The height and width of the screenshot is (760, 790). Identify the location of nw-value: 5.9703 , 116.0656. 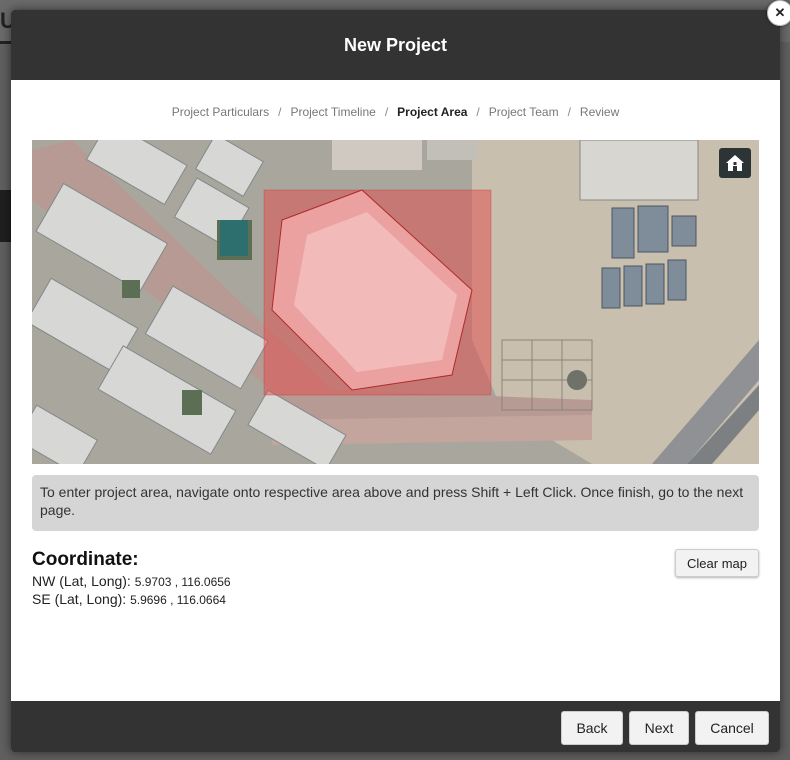
(182, 582).